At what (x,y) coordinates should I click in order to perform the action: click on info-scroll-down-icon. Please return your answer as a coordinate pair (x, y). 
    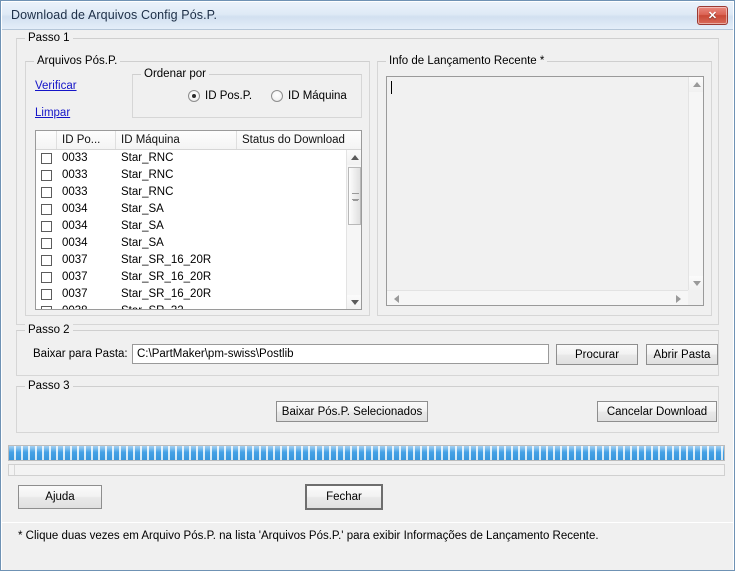
    Looking at the image, I should click on (696, 283).